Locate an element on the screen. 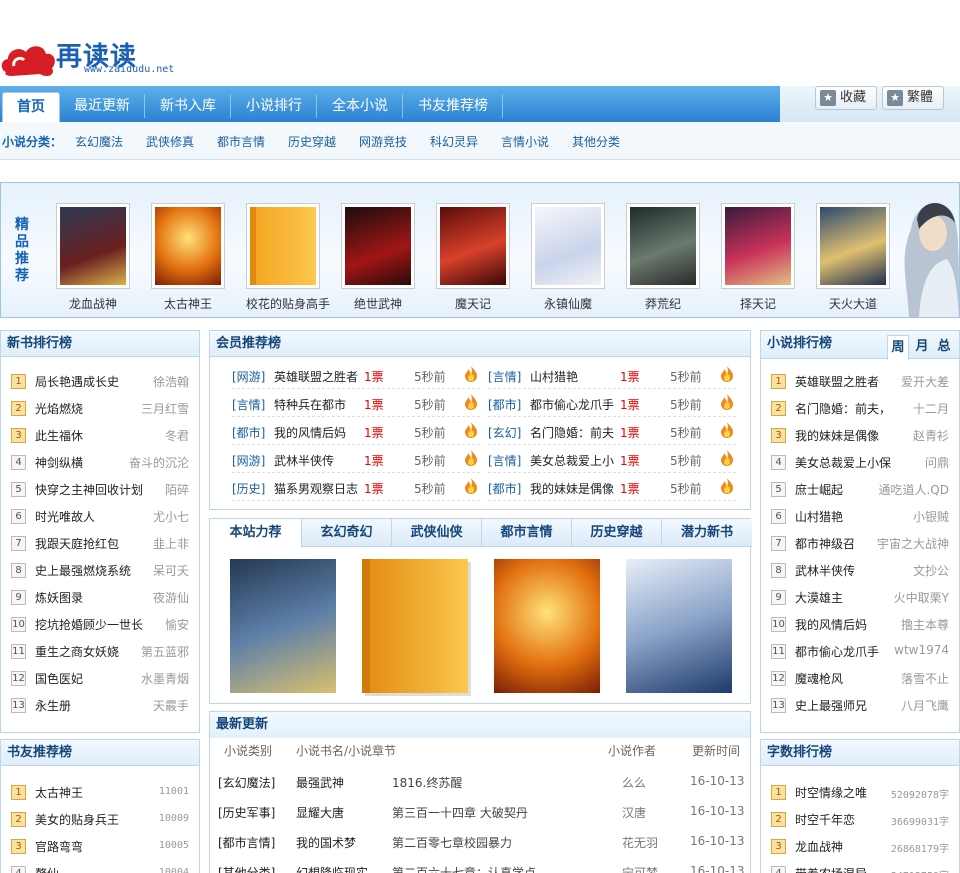  book-title: 特种兵在都市 is located at coordinates (310, 404).